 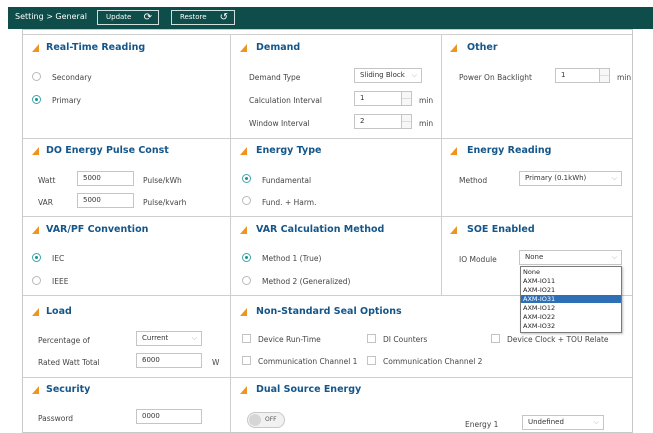 What do you see at coordinates (478, 259) in the screenshot?
I see `io-module-label: IO Module` at bounding box center [478, 259].